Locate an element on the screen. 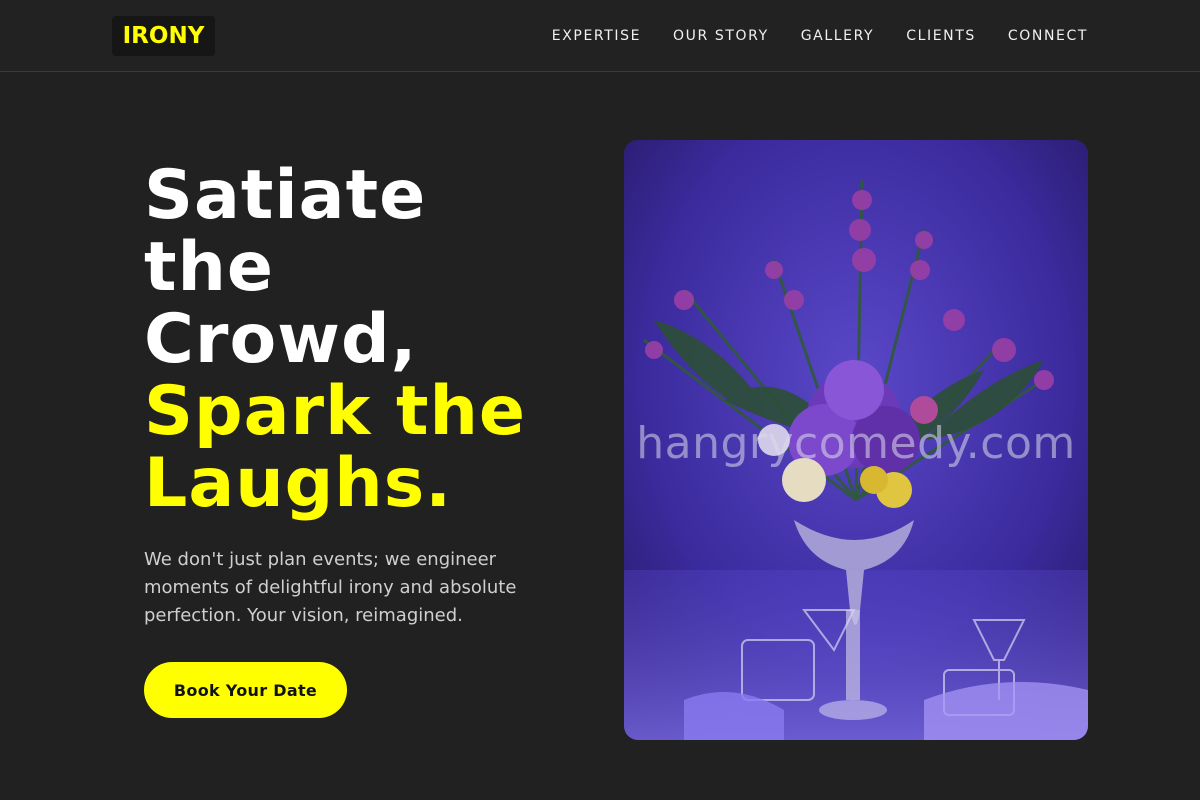 This screenshot has width=1200, height=800. image-watermark: hangrycomedy.com is located at coordinates (856, 443).